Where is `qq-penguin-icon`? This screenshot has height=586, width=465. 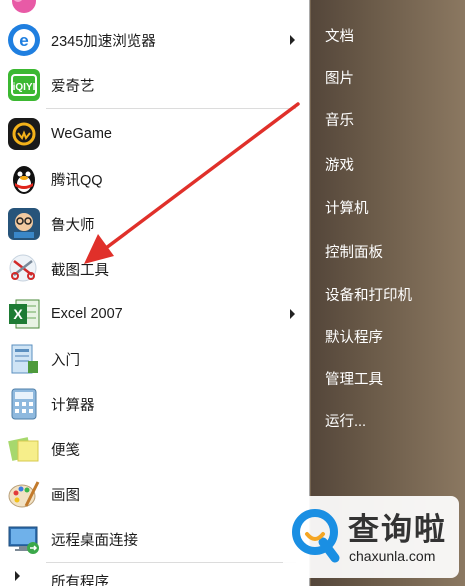
qq-penguin-icon is located at coordinates (24, 179).